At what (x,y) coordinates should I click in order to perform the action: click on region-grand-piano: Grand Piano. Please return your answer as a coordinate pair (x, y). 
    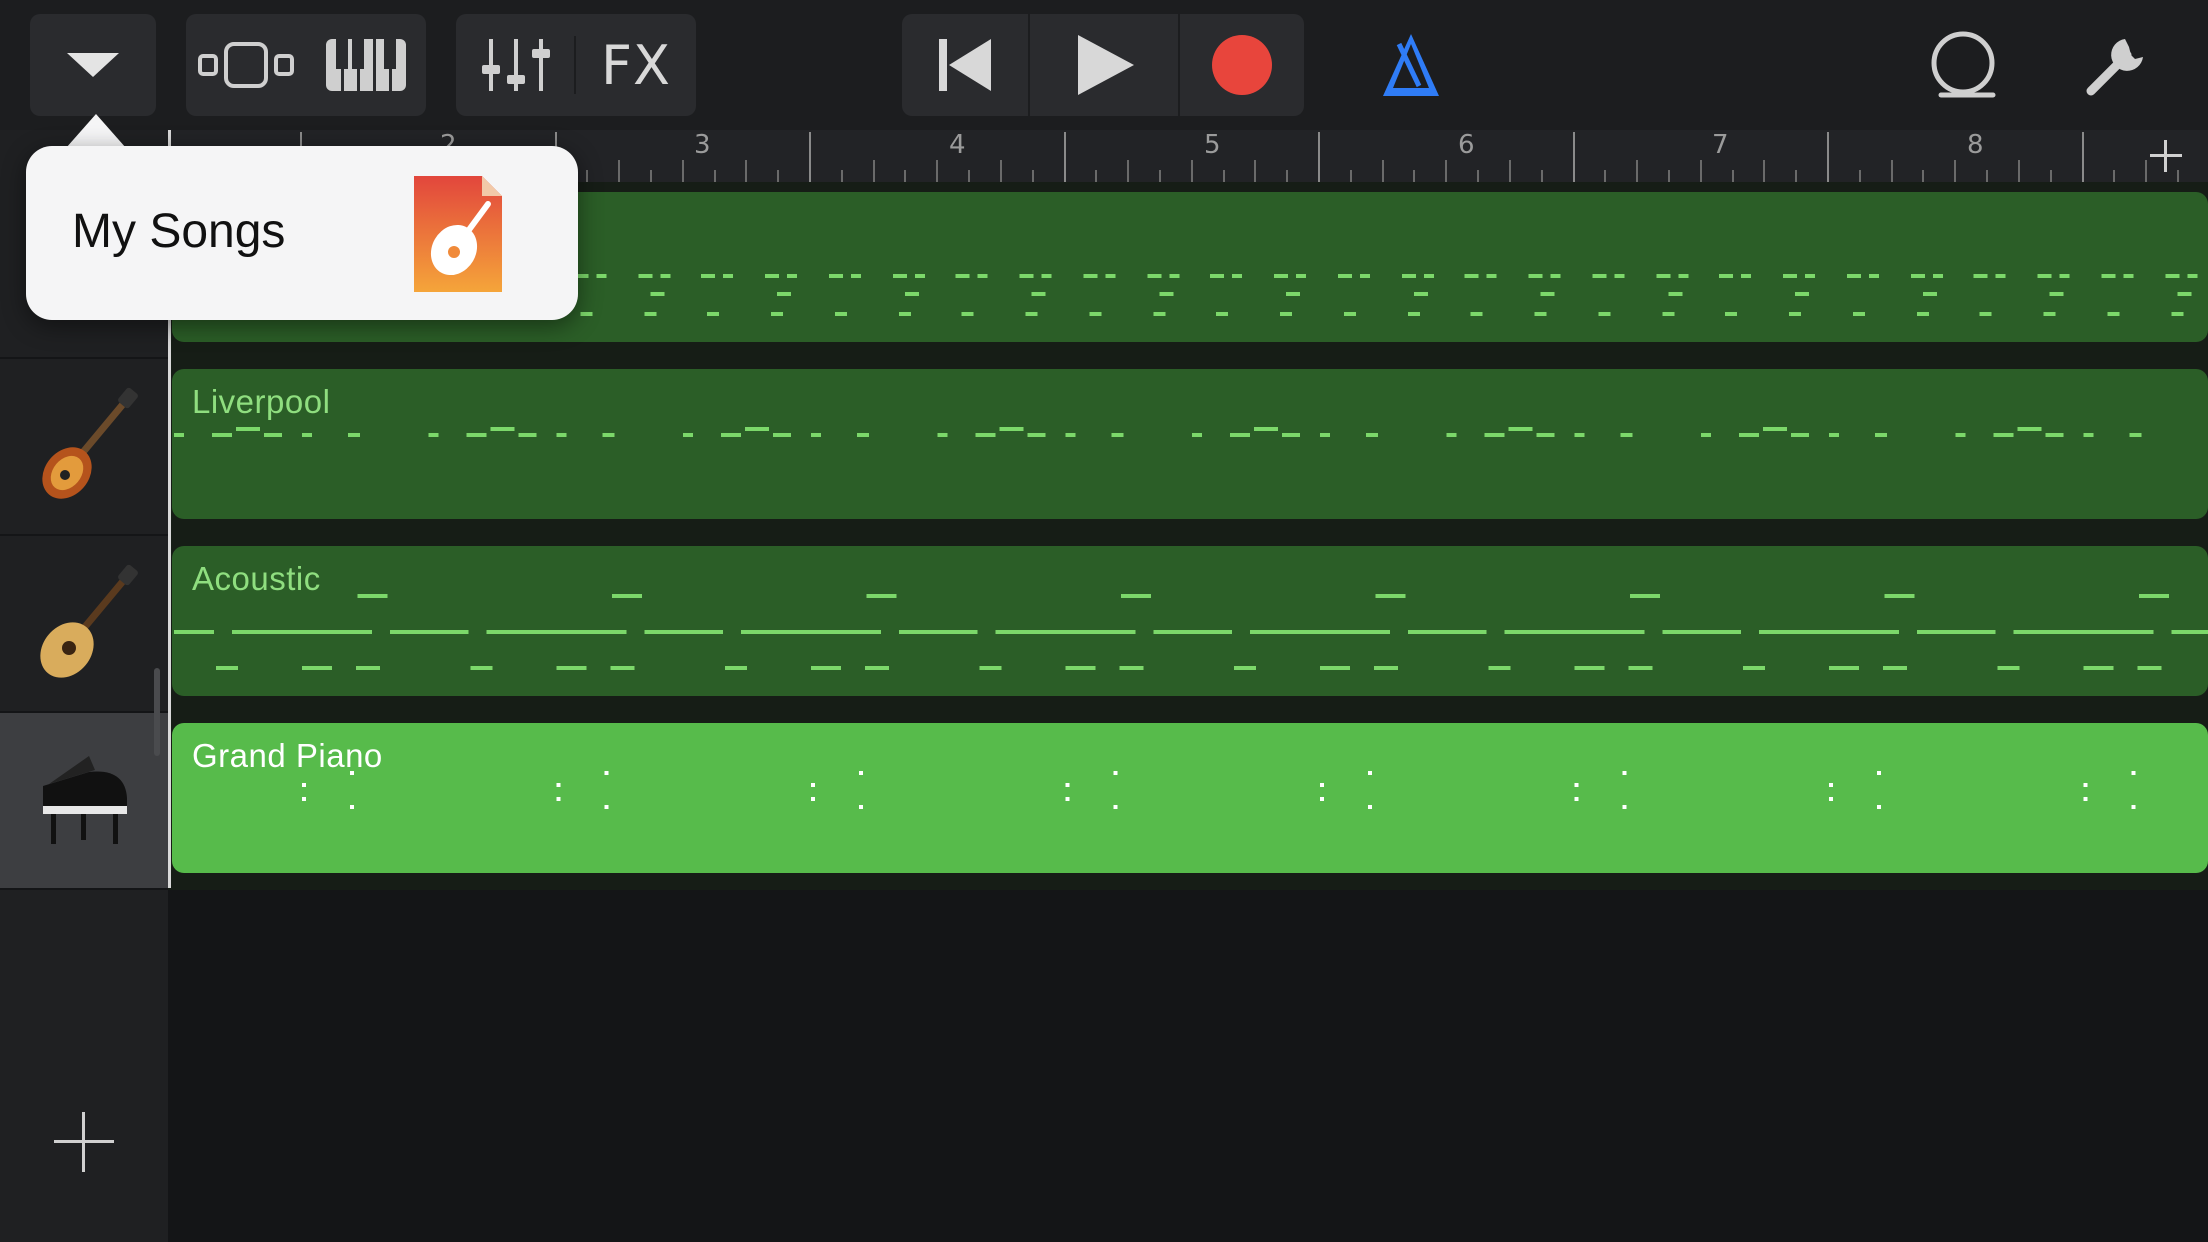
    Looking at the image, I should click on (1190, 798).